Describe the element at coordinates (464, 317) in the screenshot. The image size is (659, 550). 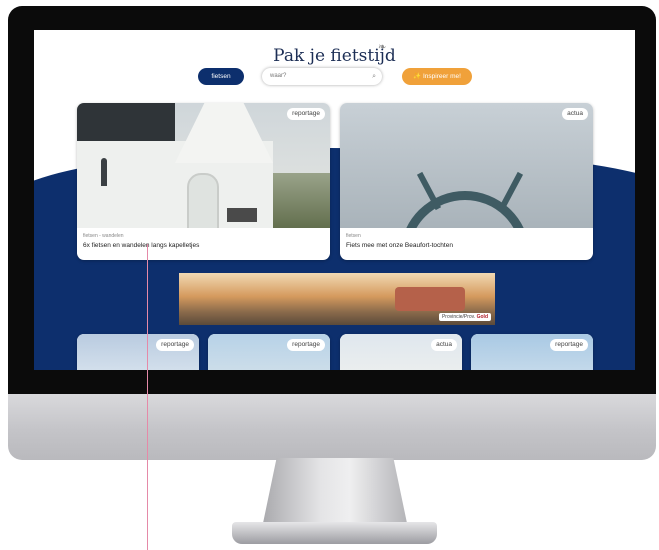
I see `banner-logo: Provincie/Prov. Gold` at that location.